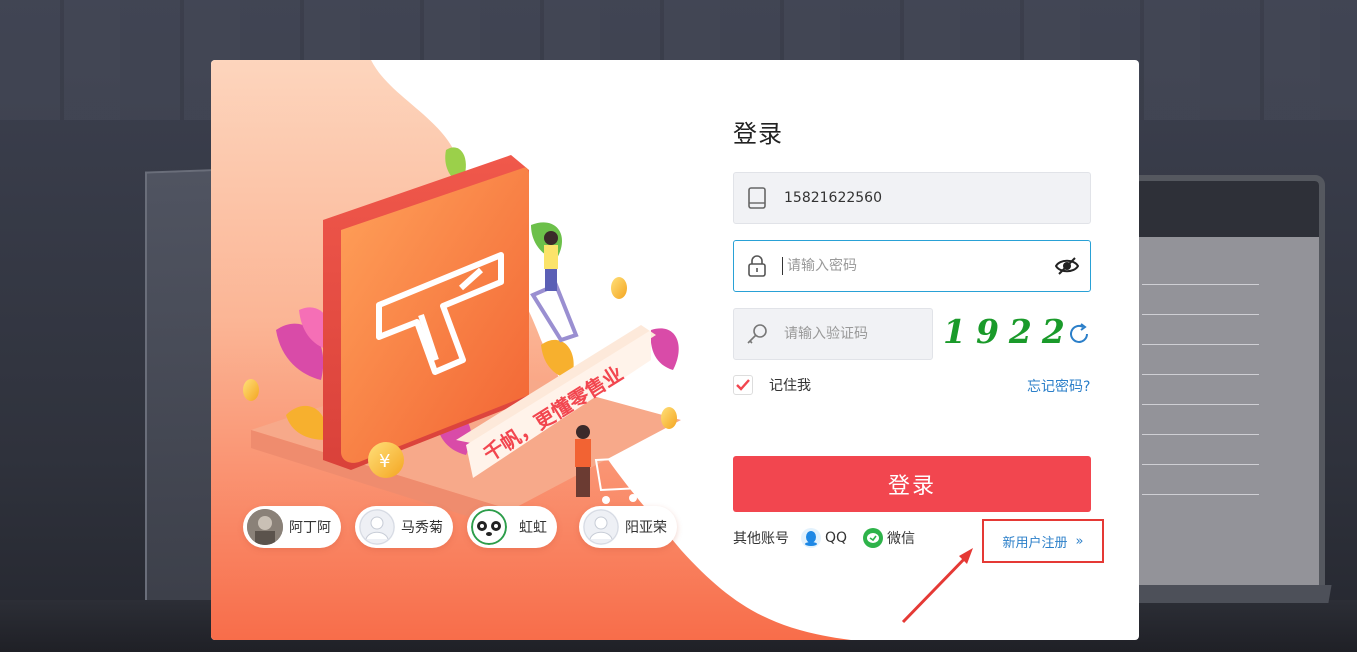 The height and width of the screenshot is (652, 1357). Describe the element at coordinates (811, 538) in the screenshot. I see `qq-icon` at that location.